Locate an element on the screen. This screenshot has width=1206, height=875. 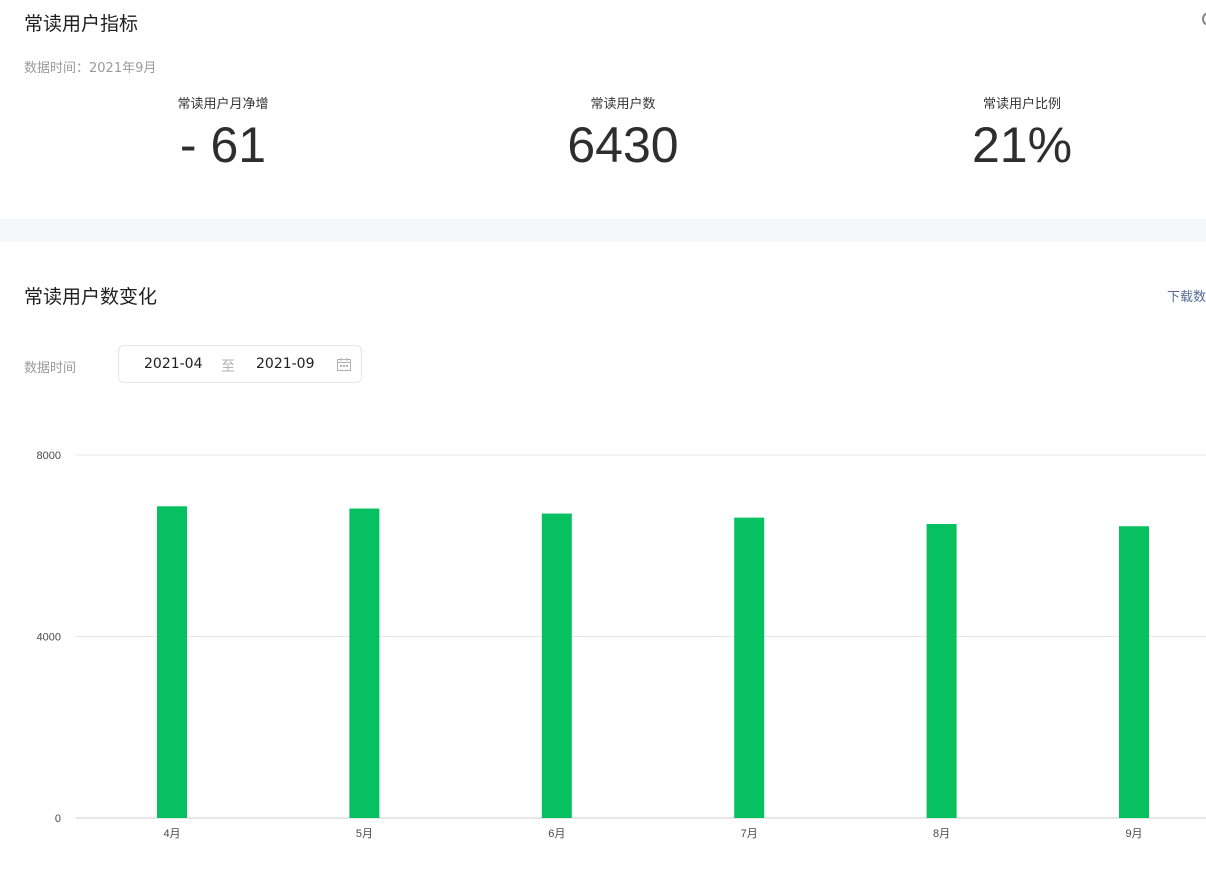
x-tick-label: 6月 is located at coordinates (556, 834).